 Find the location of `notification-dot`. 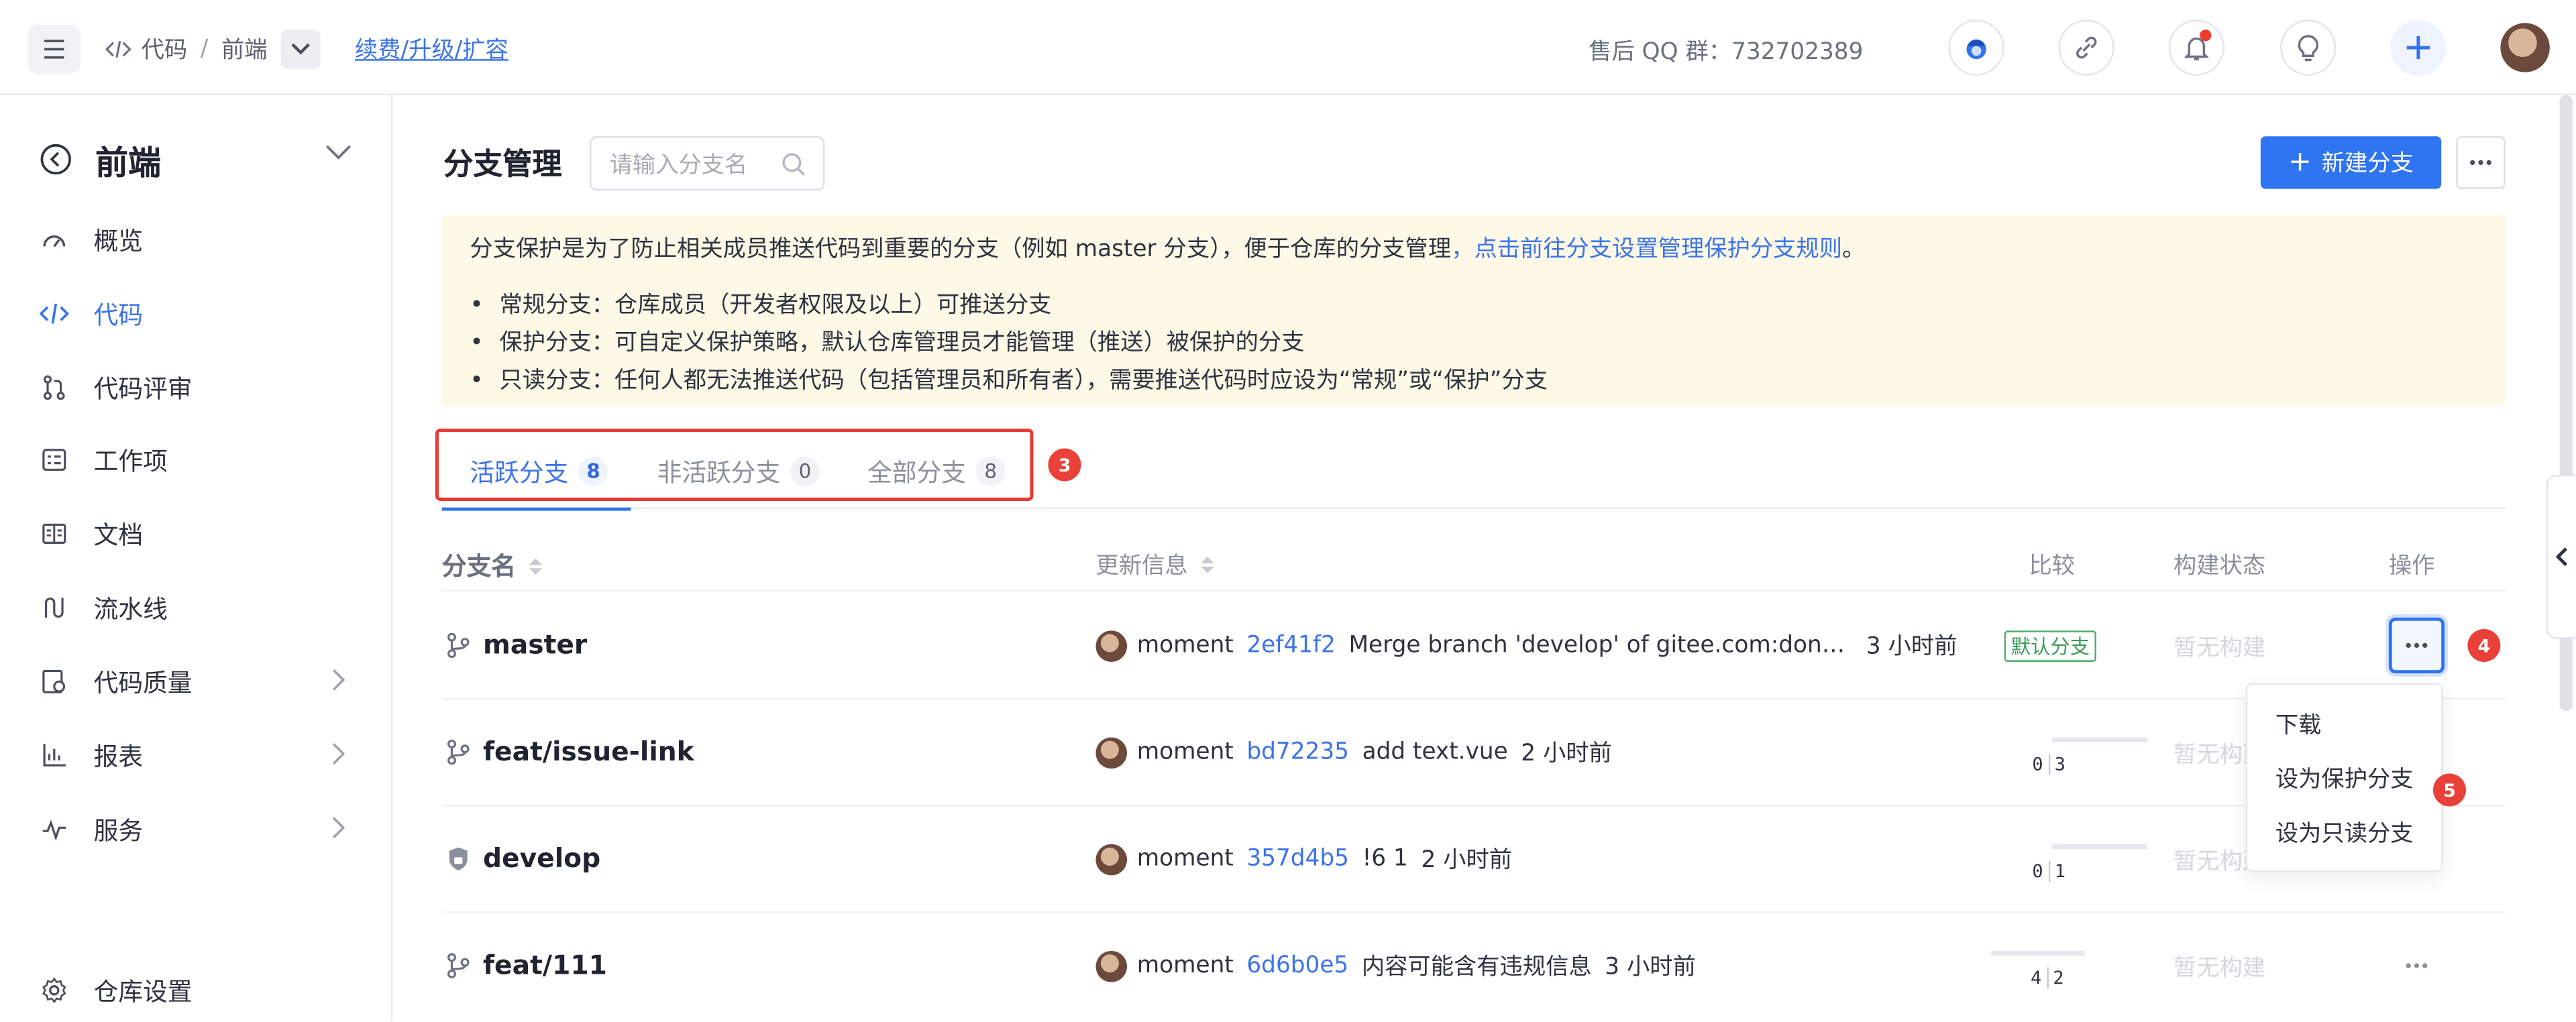

notification-dot is located at coordinates (2206, 36).